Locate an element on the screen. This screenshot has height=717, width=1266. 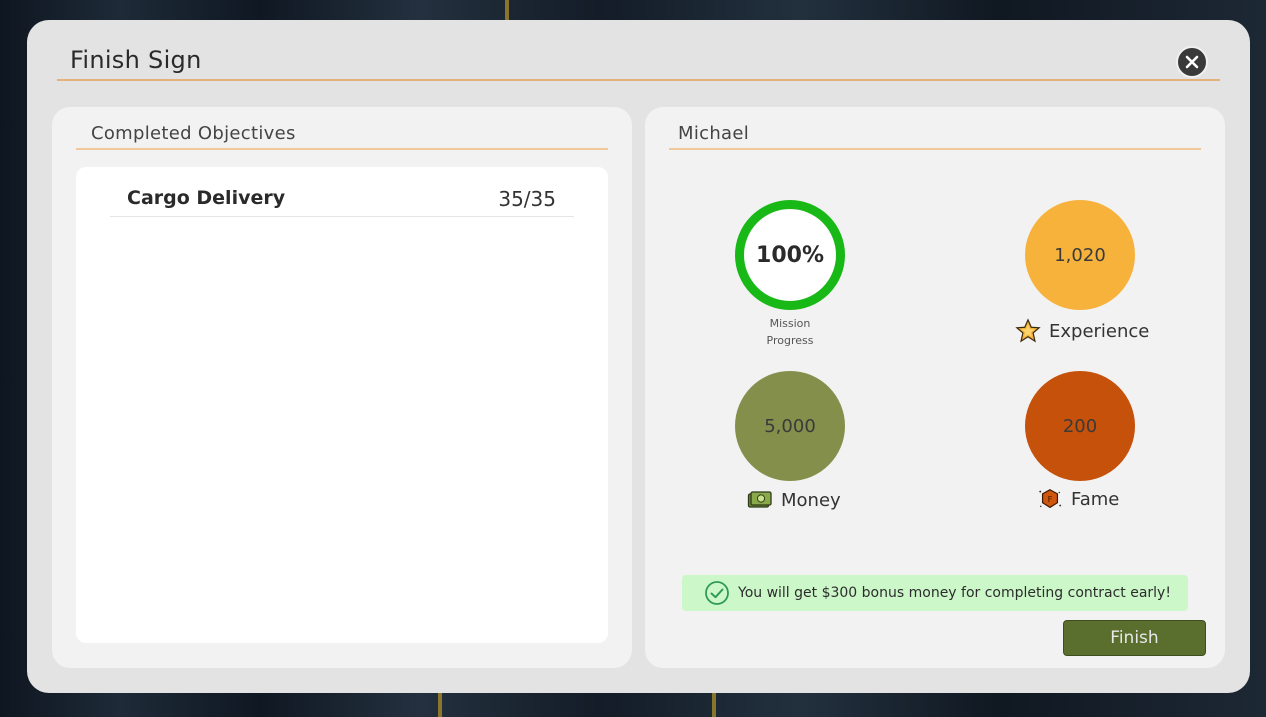
objective-row: Cargo Delivery 35/35 is located at coordinates (342, 200).